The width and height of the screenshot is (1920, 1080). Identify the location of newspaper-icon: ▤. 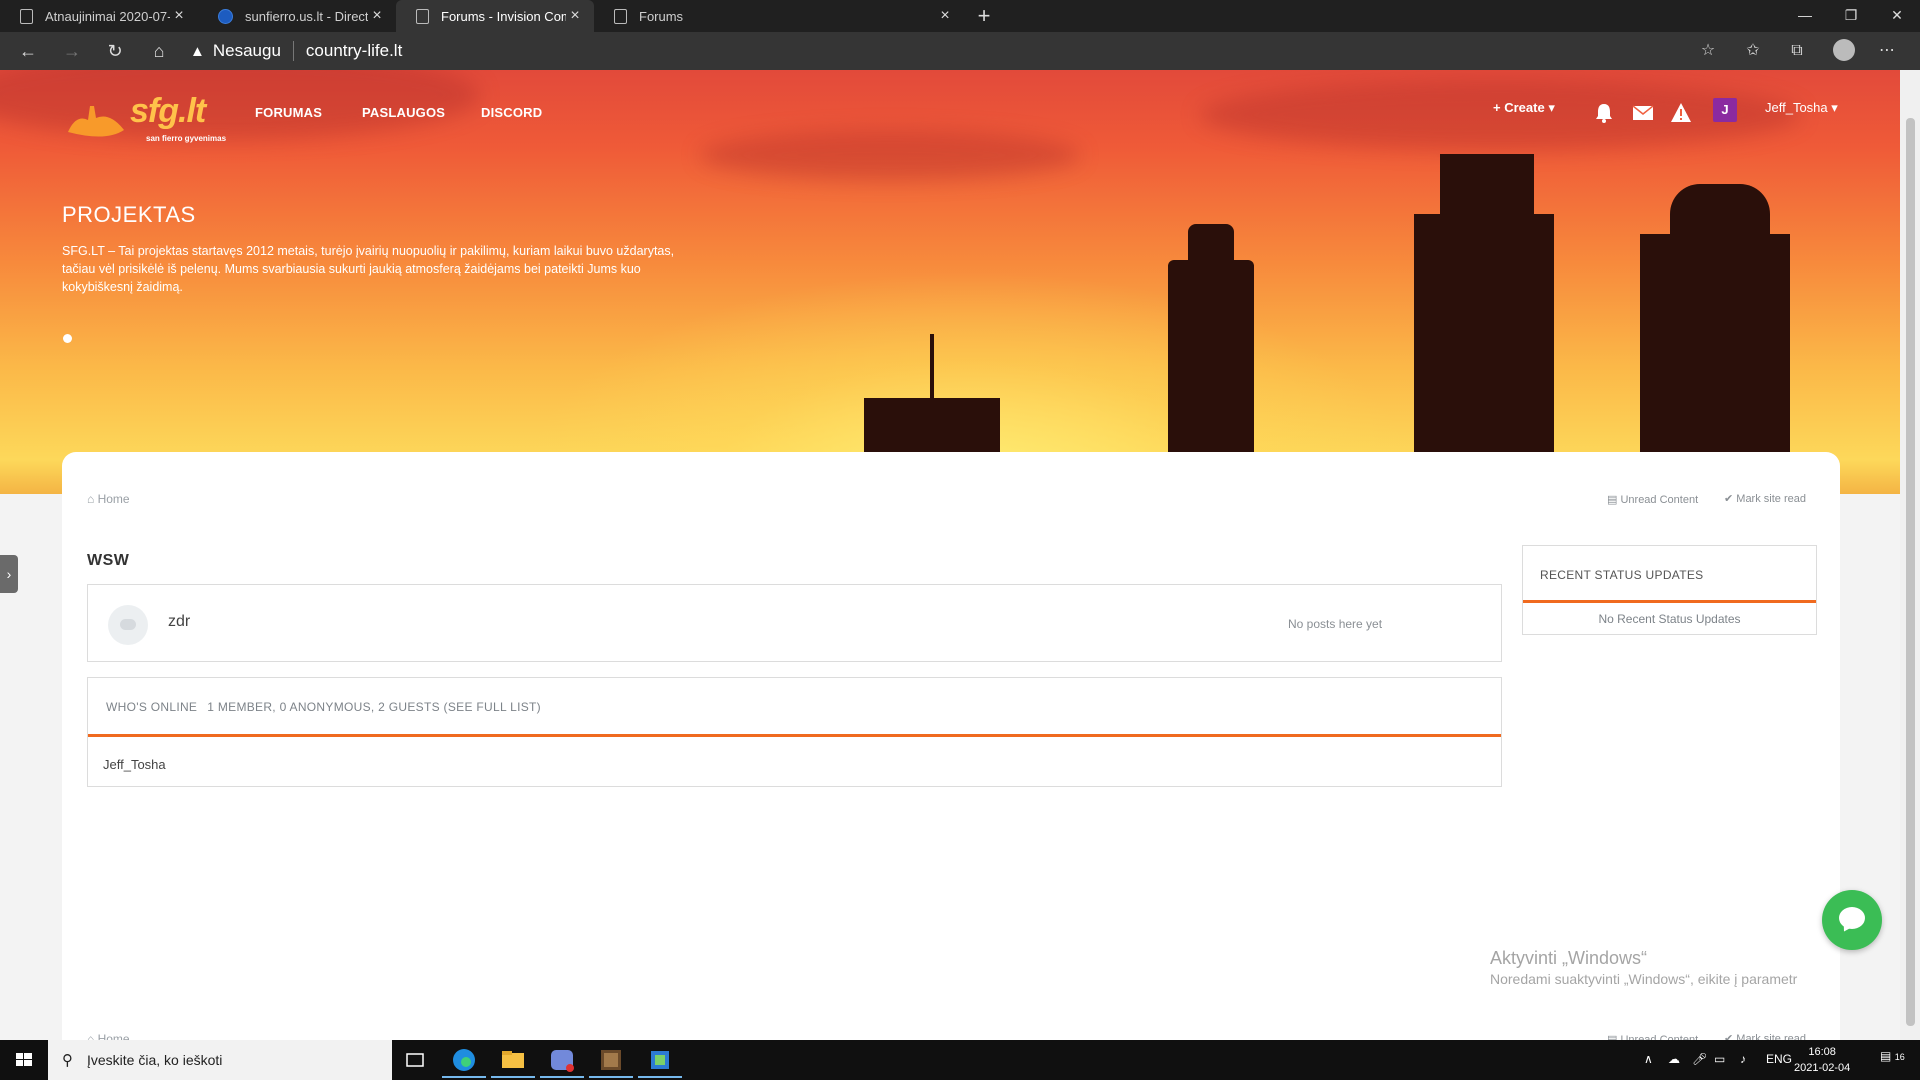
(1612, 500).